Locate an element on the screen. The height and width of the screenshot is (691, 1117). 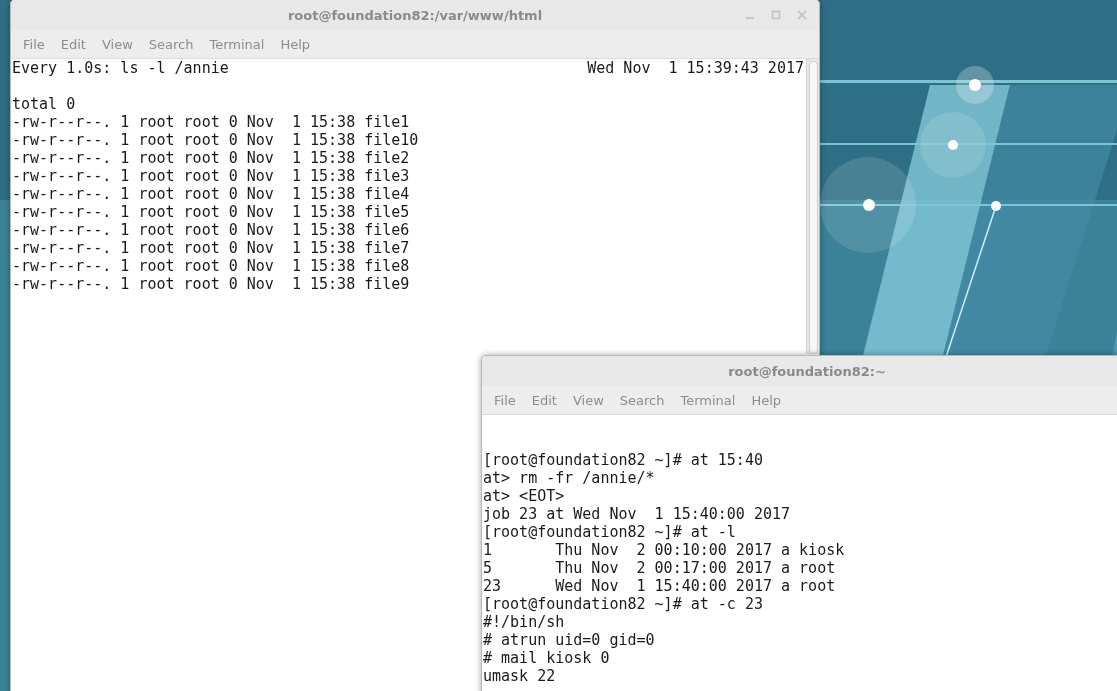
watch-command: Every 1.0s: ls -l /annie is located at coordinates (120, 68).